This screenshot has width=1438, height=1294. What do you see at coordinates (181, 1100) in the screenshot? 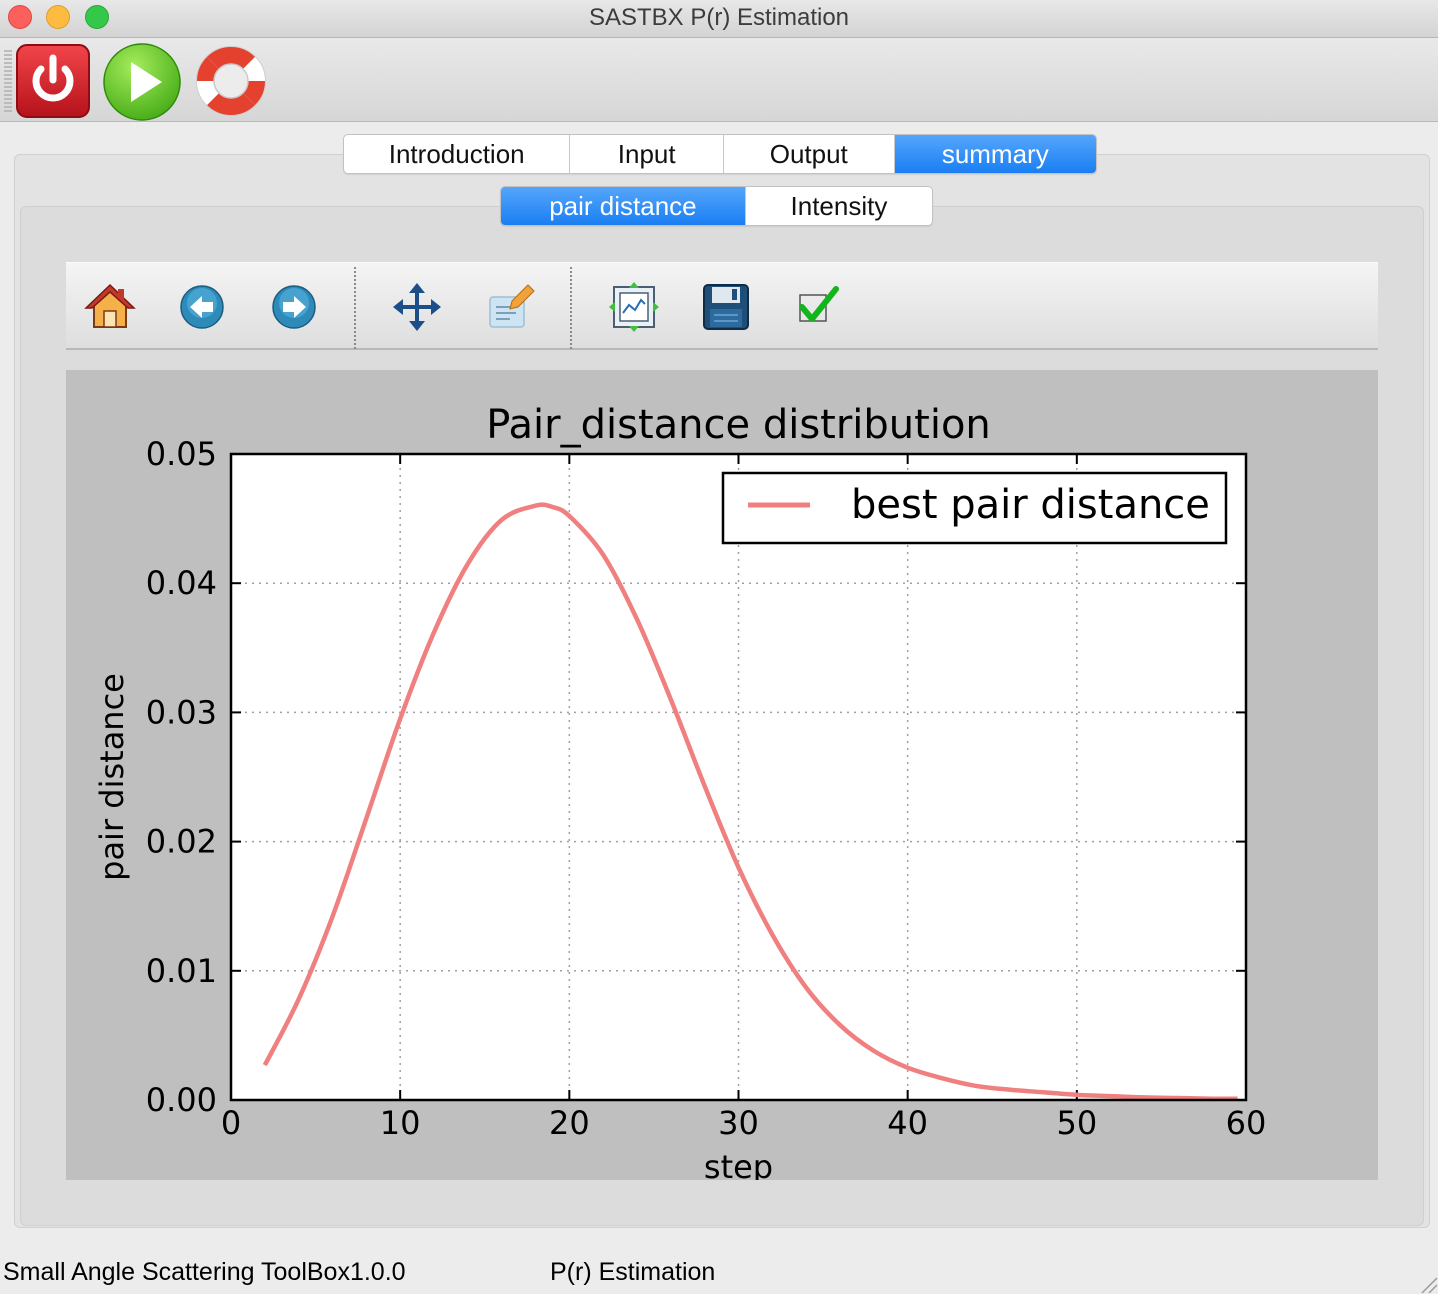
I see `y-tick-label: 0.00` at bounding box center [181, 1100].